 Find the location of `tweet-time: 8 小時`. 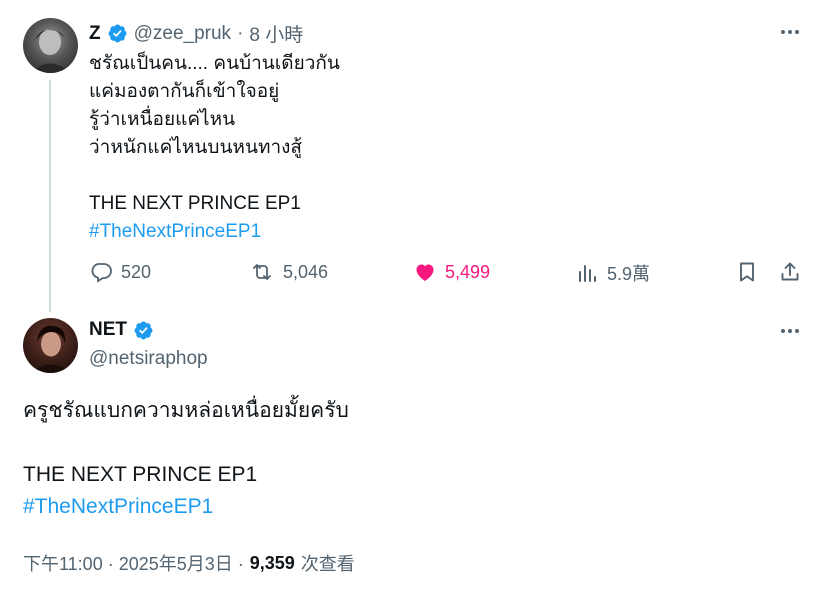

tweet-time: 8 小時 is located at coordinates (276, 33).